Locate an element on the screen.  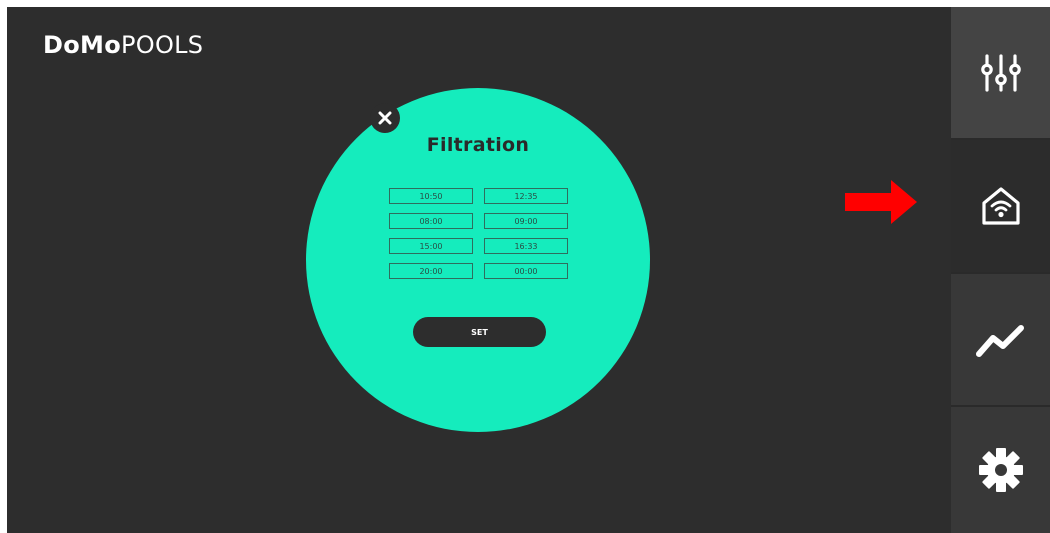
brand-logo-bold: DoMo is located at coordinates (82, 45).